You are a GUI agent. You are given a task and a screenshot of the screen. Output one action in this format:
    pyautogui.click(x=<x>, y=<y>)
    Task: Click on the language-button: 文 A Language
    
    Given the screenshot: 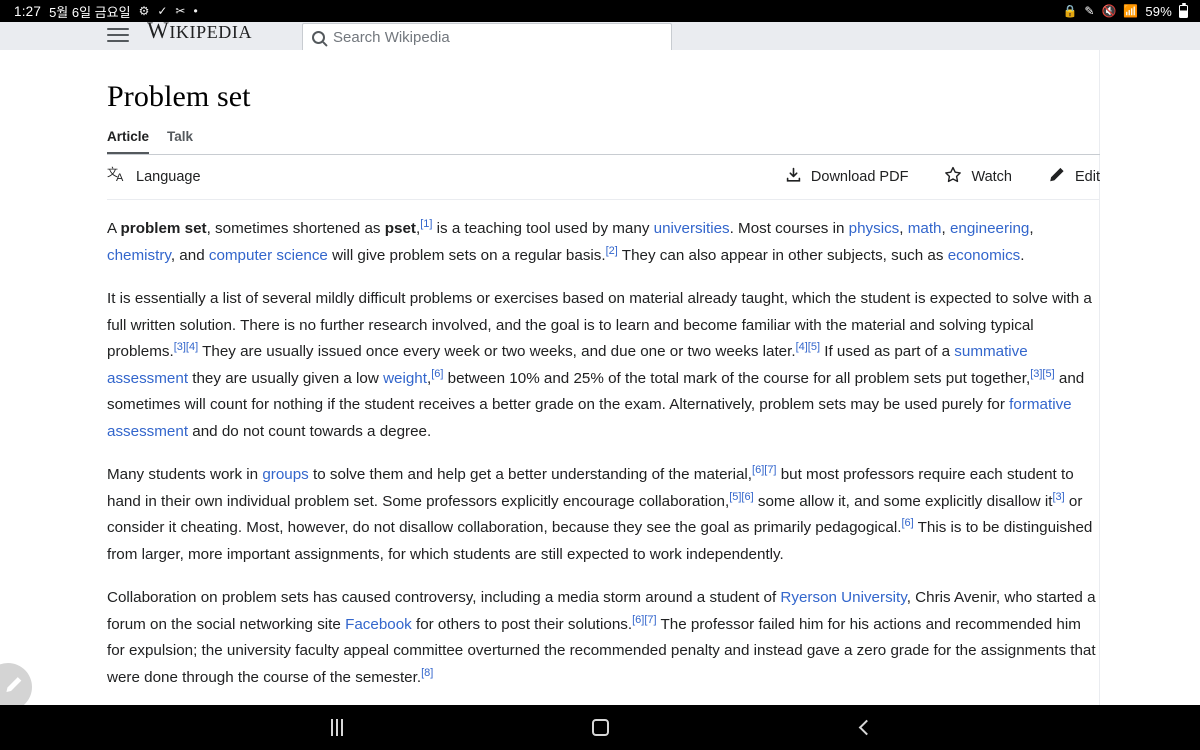 What is the action you would take?
    pyautogui.click(x=154, y=177)
    